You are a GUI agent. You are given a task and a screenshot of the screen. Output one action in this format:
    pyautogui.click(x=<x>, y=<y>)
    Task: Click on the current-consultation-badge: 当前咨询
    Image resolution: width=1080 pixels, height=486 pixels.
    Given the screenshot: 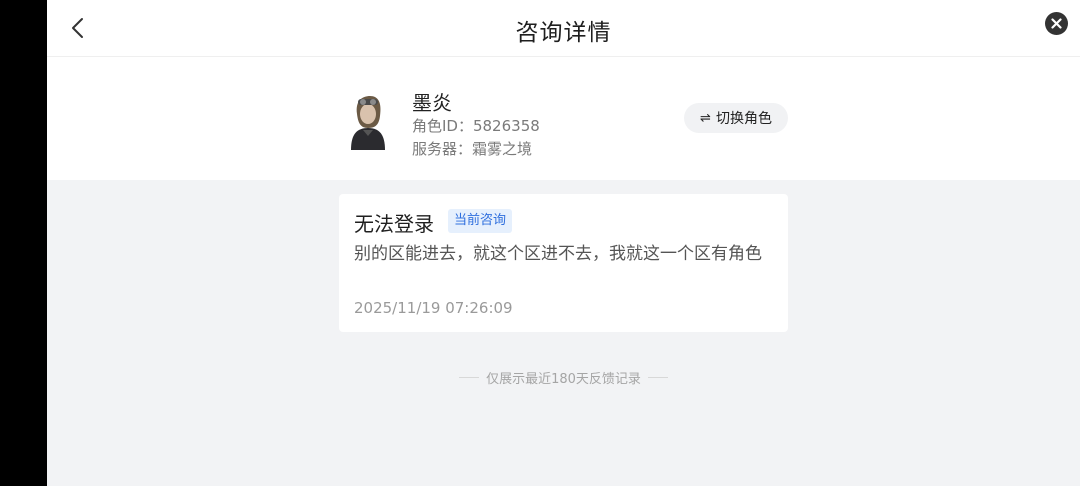 What is the action you would take?
    pyautogui.click(x=480, y=221)
    